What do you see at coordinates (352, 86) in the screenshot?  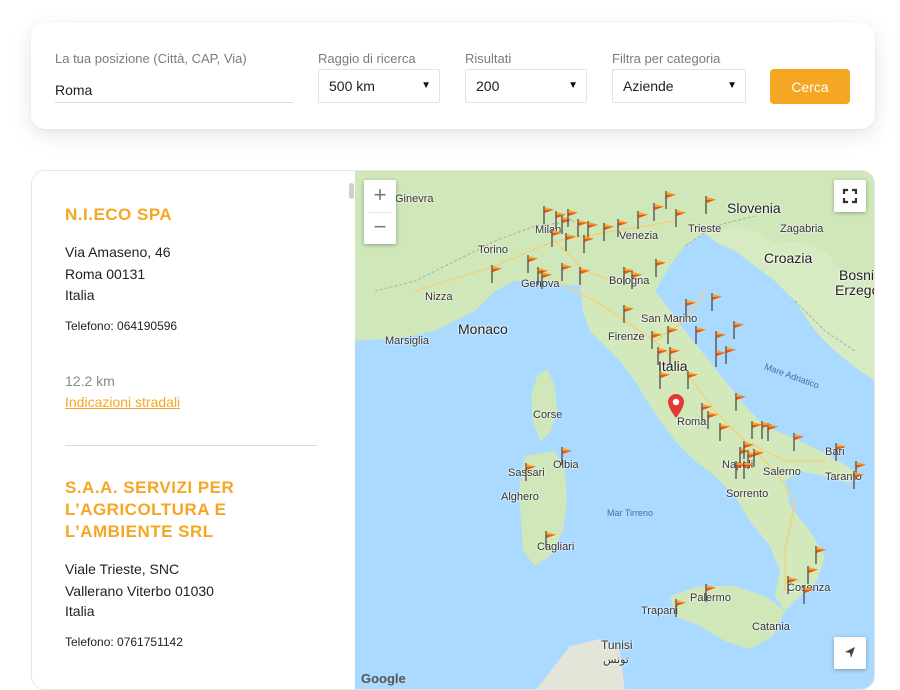 I see `radius-value: 500 km` at bounding box center [352, 86].